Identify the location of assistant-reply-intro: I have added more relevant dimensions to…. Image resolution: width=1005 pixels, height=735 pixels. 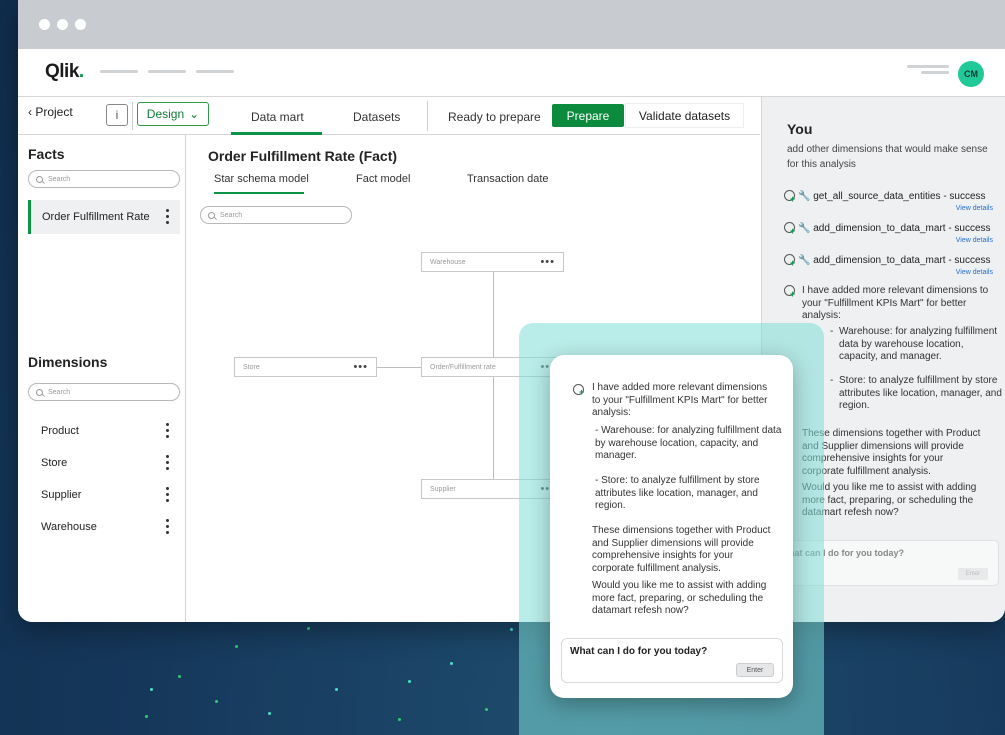
(895, 303).